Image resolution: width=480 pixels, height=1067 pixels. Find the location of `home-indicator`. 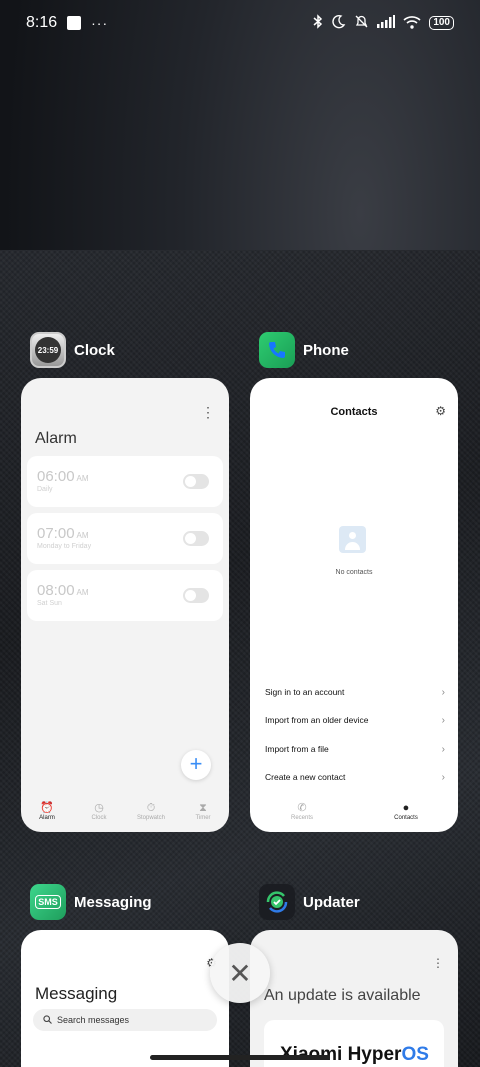

home-indicator is located at coordinates (240, 1057).